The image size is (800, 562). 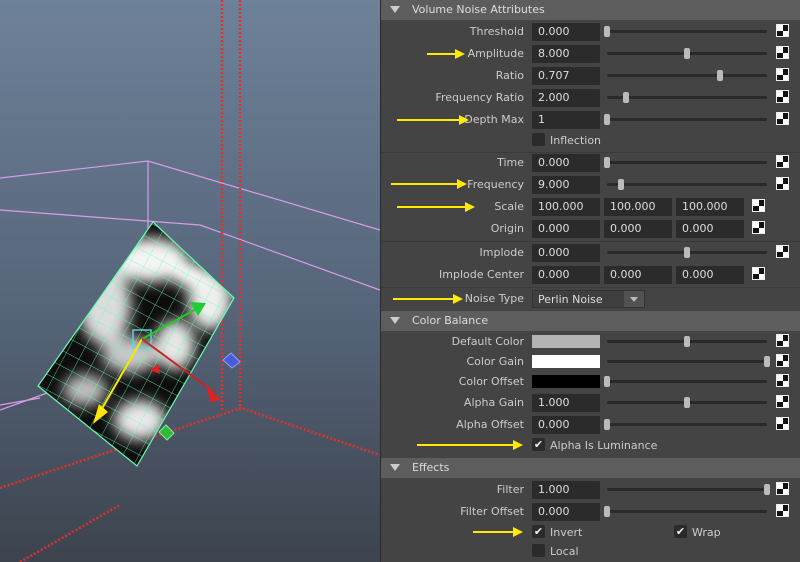 I want to click on section-volume-noise-attributes: Volume Noise Attributes, so click(x=590, y=10).